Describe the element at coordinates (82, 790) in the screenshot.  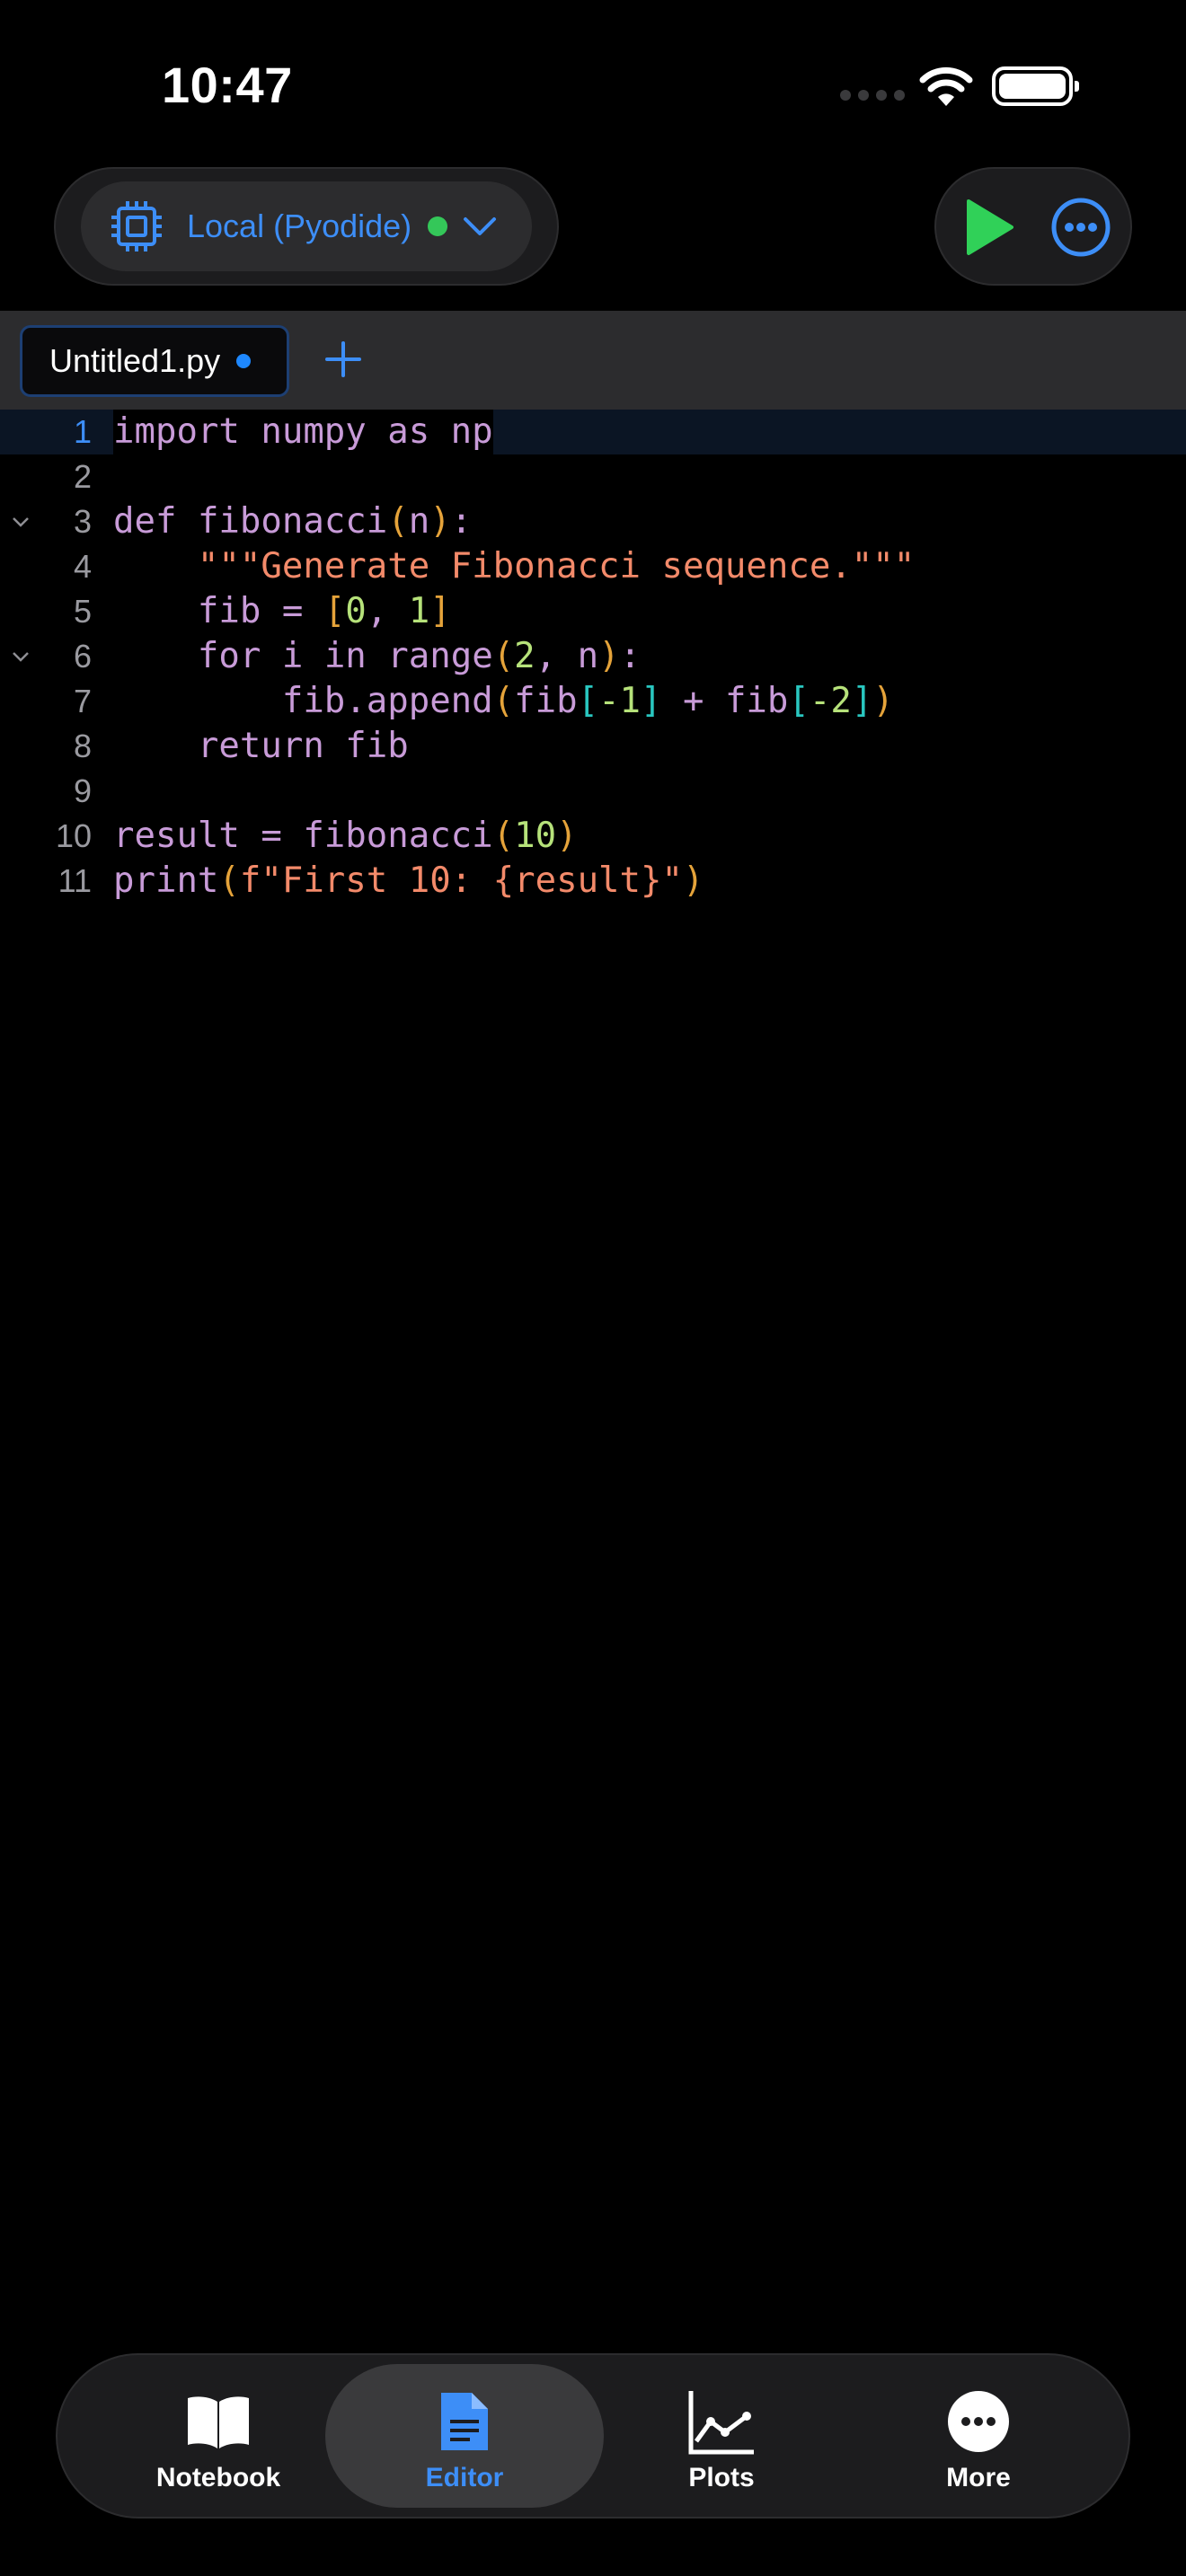
I see `line-number: 9` at that location.